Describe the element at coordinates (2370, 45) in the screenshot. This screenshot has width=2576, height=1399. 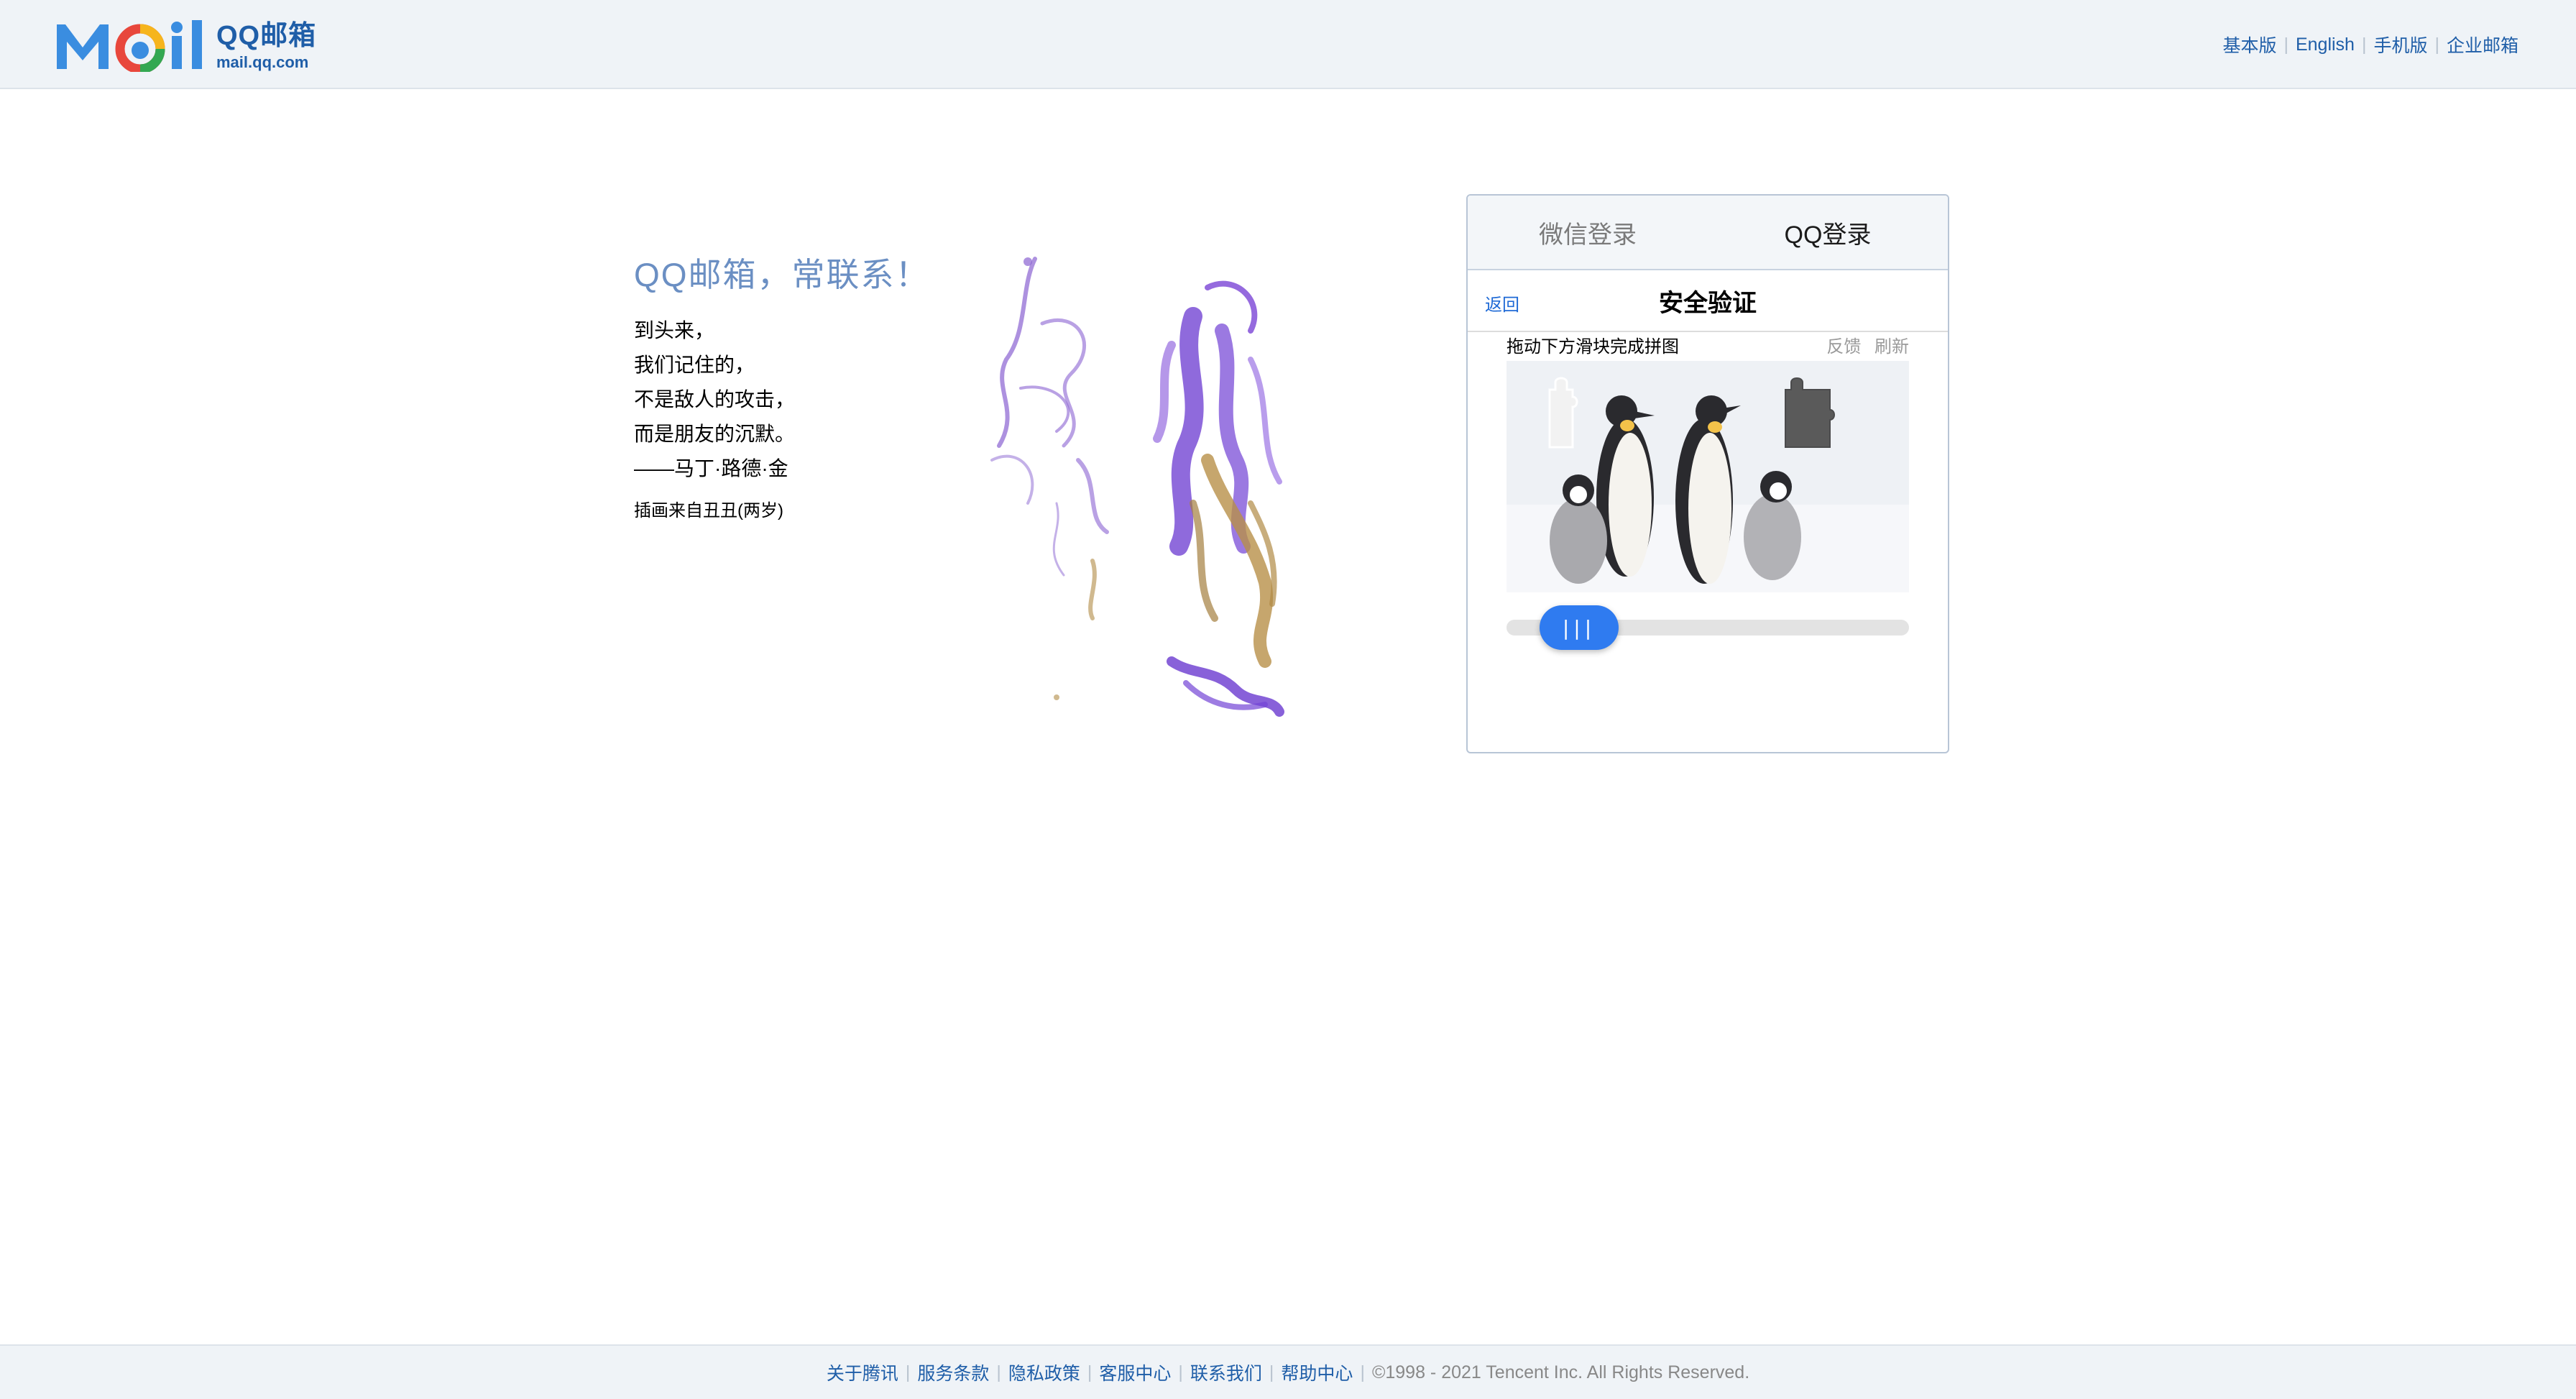
I see `top-nav: 基本版 | English | 手机版 | 企业邮箱` at that location.